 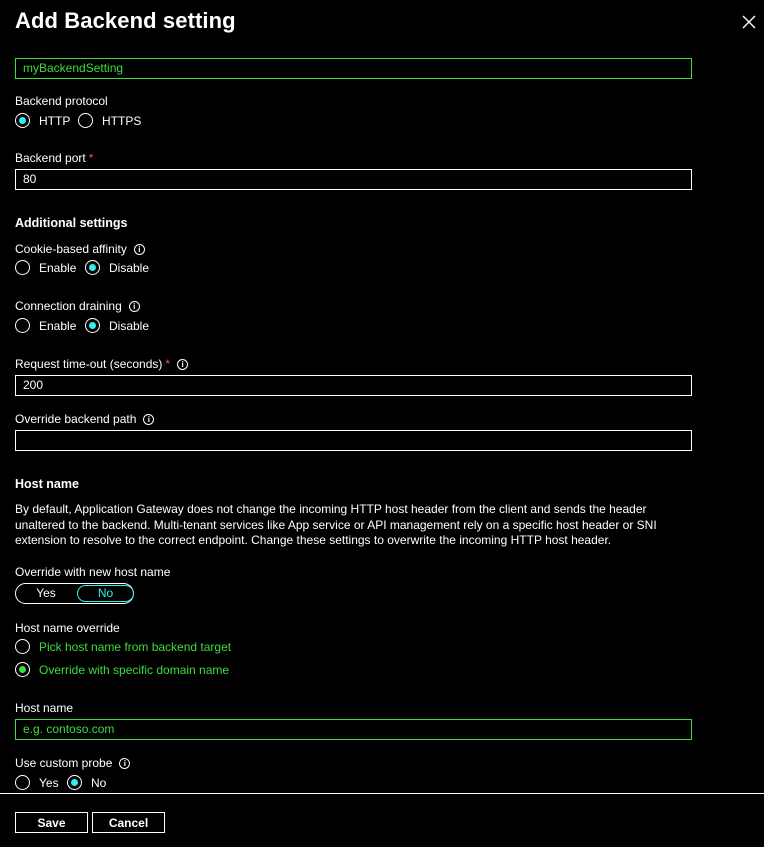 What do you see at coordinates (92, 267) in the screenshot?
I see `cookie-disable-radio` at bounding box center [92, 267].